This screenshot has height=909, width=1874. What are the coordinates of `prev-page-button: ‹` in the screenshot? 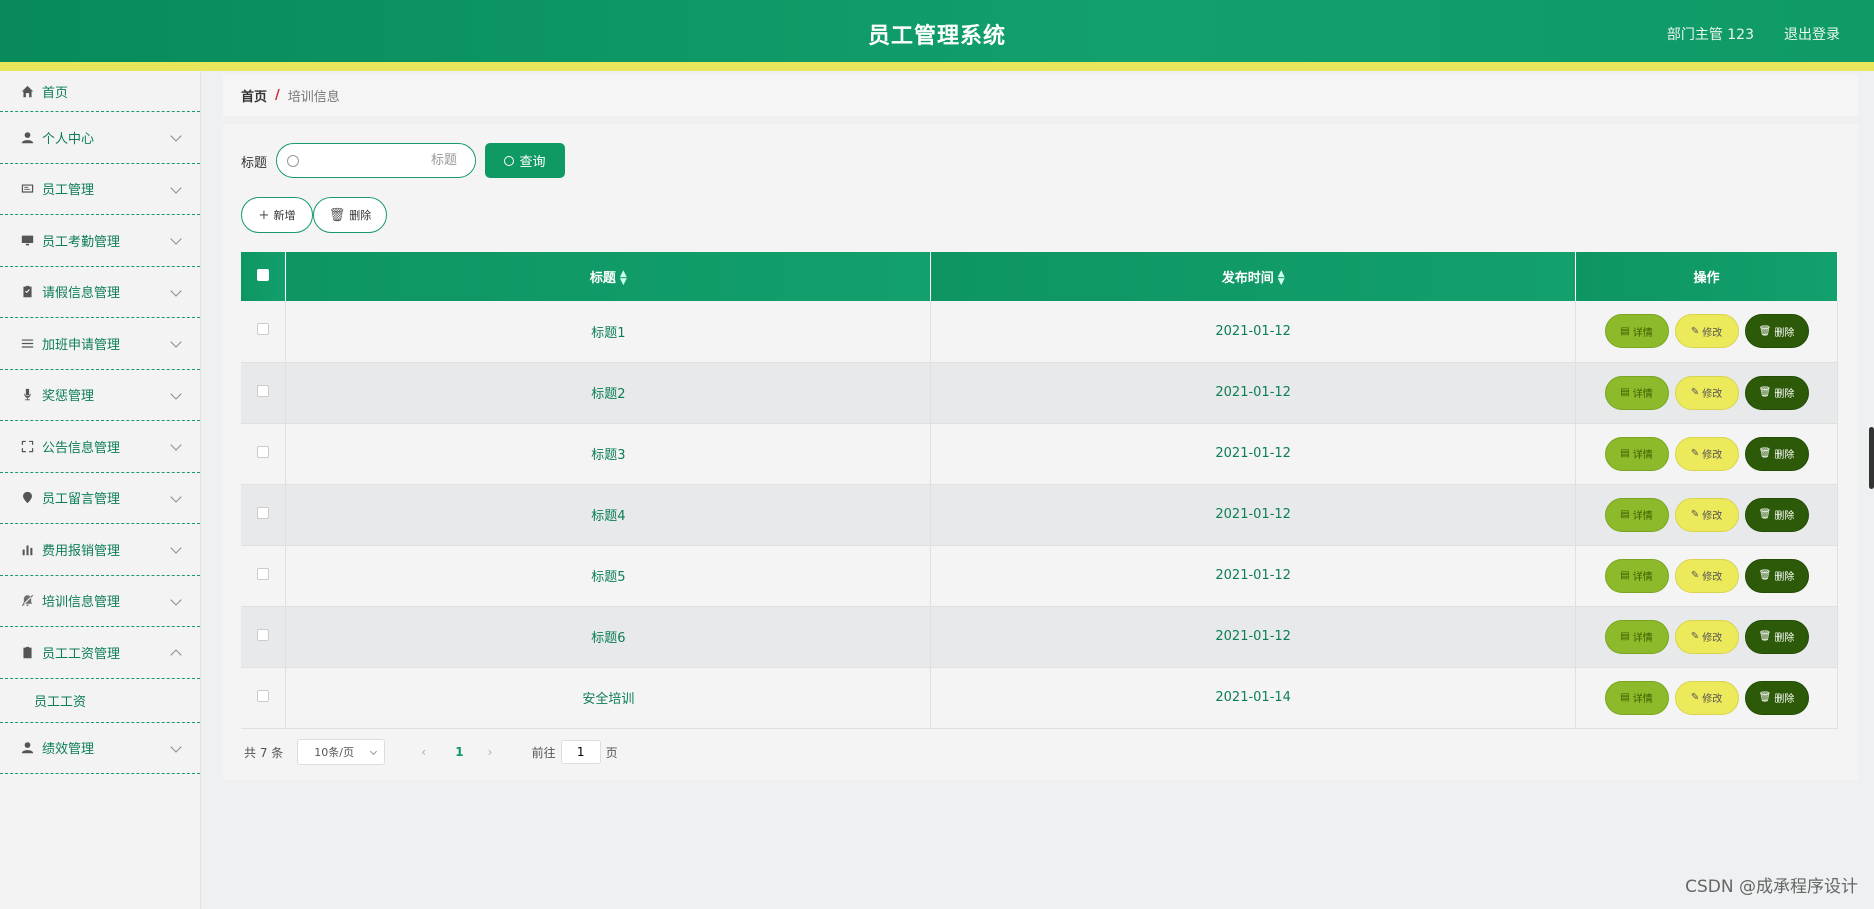 It's located at (426, 752).